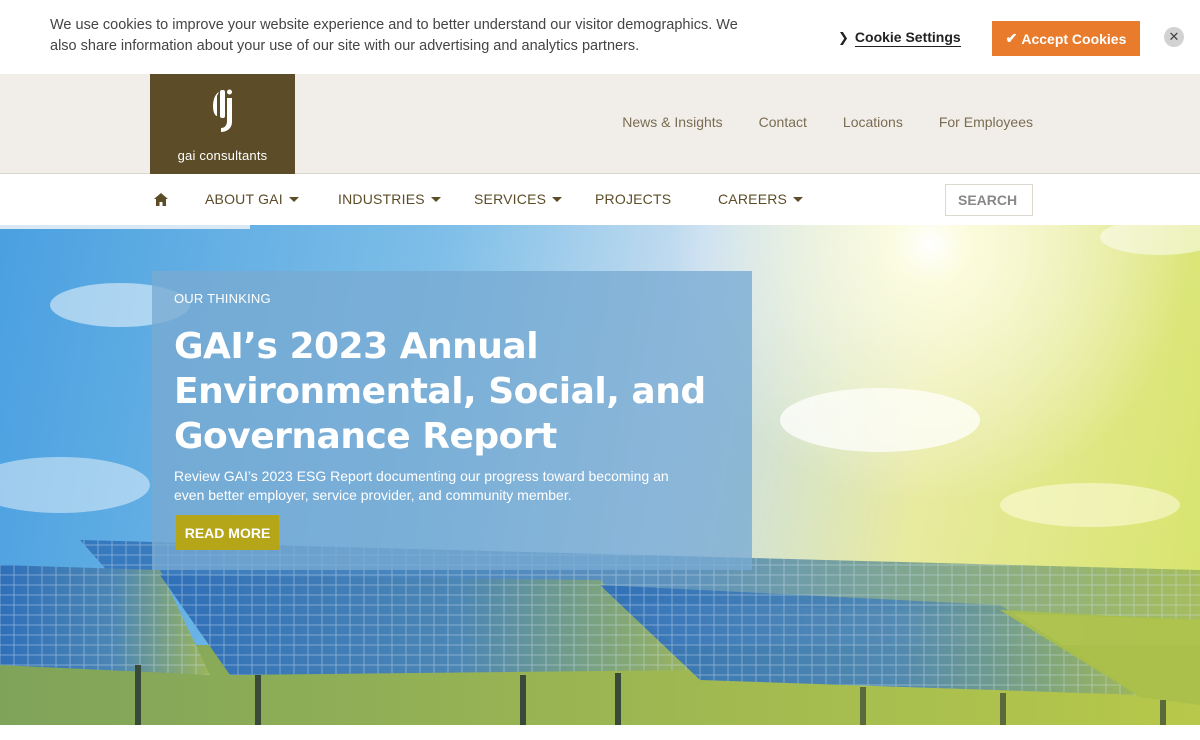 The height and width of the screenshot is (740, 1200). Describe the element at coordinates (783, 122) in the screenshot. I see `link-contact: Contact` at that location.